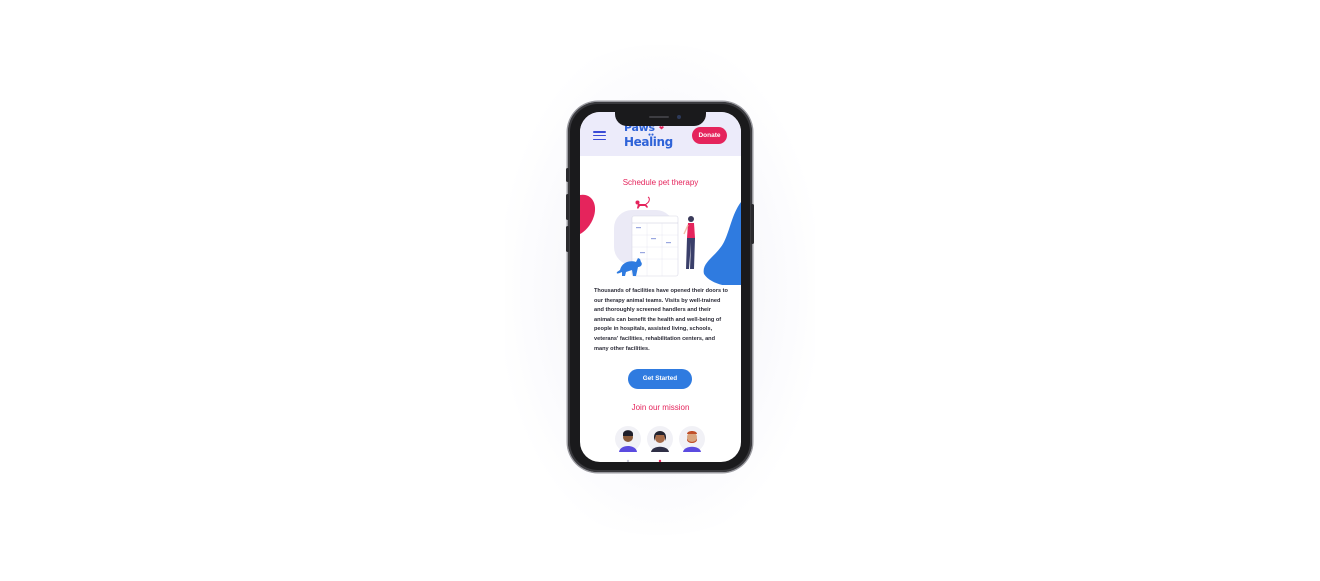 The image size is (1320, 581). Describe the element at coordinates (660, 182) in the screenshot. I see `schedule-title: Schedule pet therapy` at that location.